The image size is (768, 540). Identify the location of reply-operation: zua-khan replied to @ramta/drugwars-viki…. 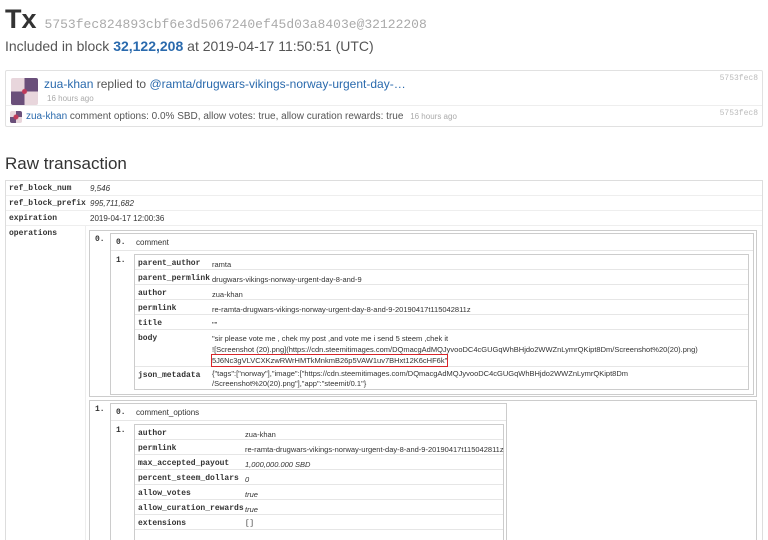
(384, 88).